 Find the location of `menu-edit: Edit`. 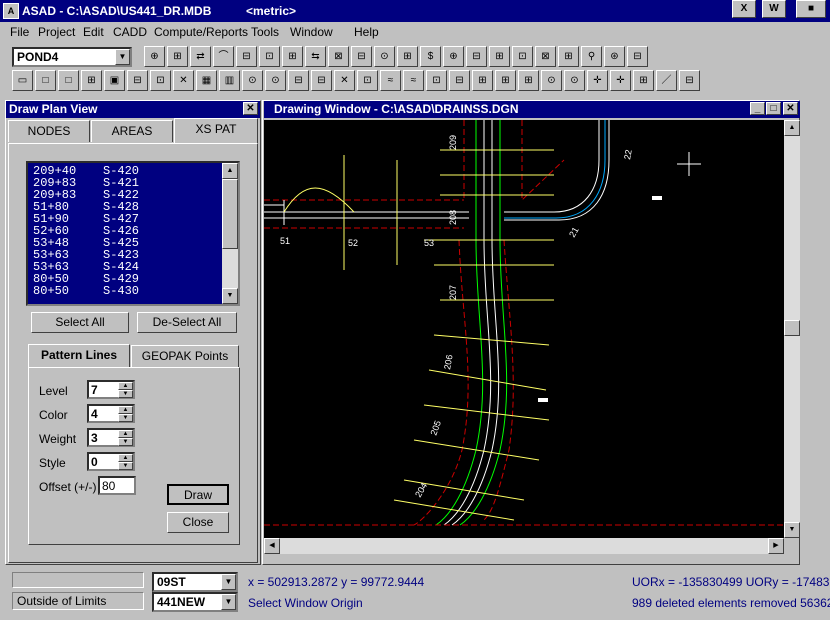

menu-edit: Edit is located at coordinates (93, 32).